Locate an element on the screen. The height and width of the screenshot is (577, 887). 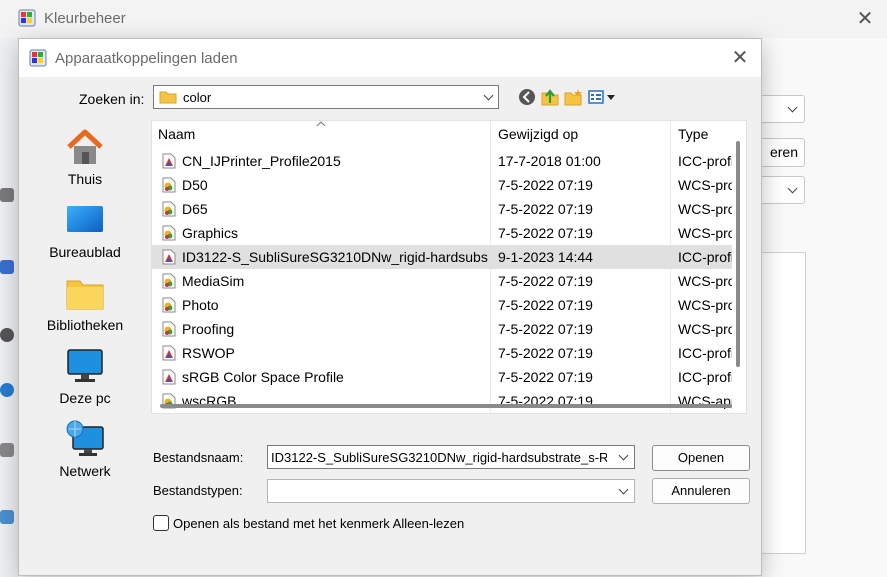
file-row: wscRGB7-5-2022 07:19WCS-apparaatprofiel is located at coordinates (442, 401).